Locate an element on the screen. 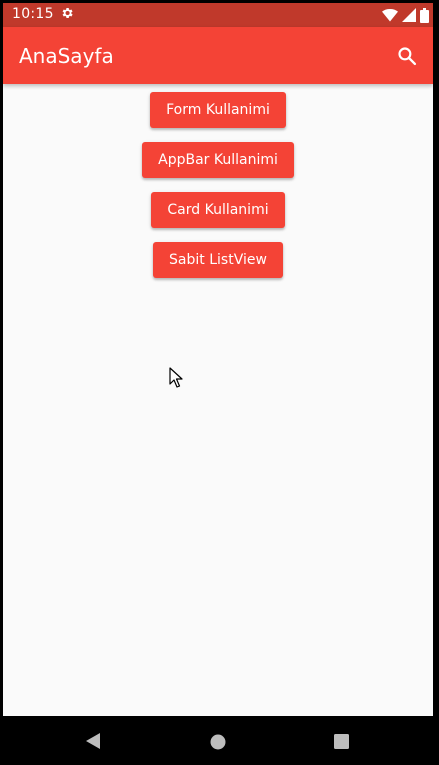 The image size is (439, 765). home-icon is located at coordinates (218, 742).